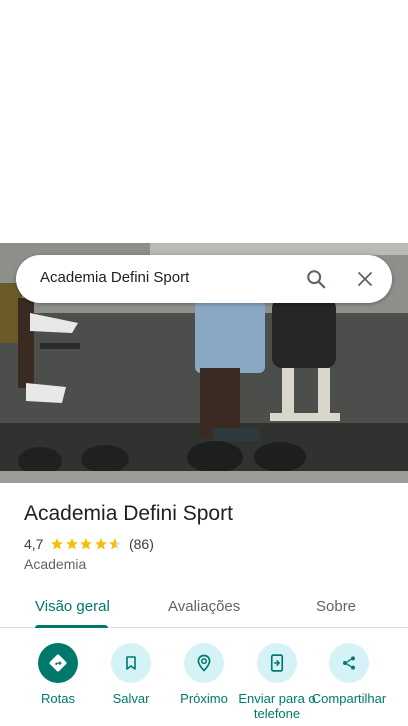 This screenshot has height=726, width=408. Describe the element at coordinates (58, 698) in the screenshot. I see `directions-label: Rotas` at that location.